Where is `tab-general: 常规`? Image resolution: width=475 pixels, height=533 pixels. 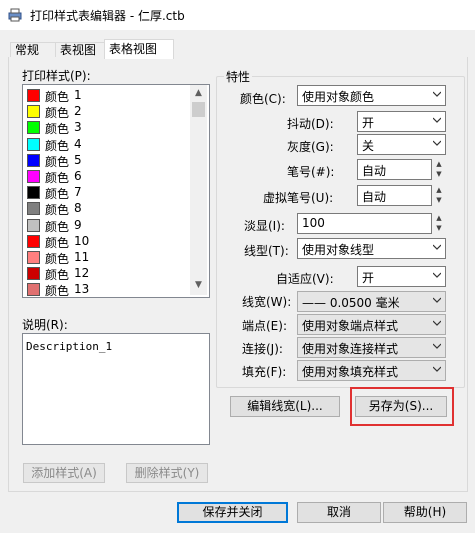 tab-general: 常规 is located at coordinates (33, 50).